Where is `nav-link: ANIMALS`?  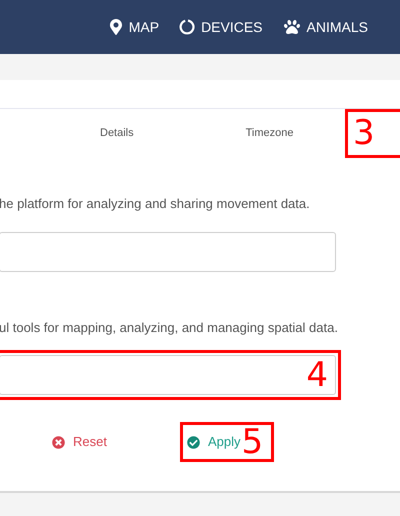 nav-link: ANIMALS is located at coordinates (325, 27).